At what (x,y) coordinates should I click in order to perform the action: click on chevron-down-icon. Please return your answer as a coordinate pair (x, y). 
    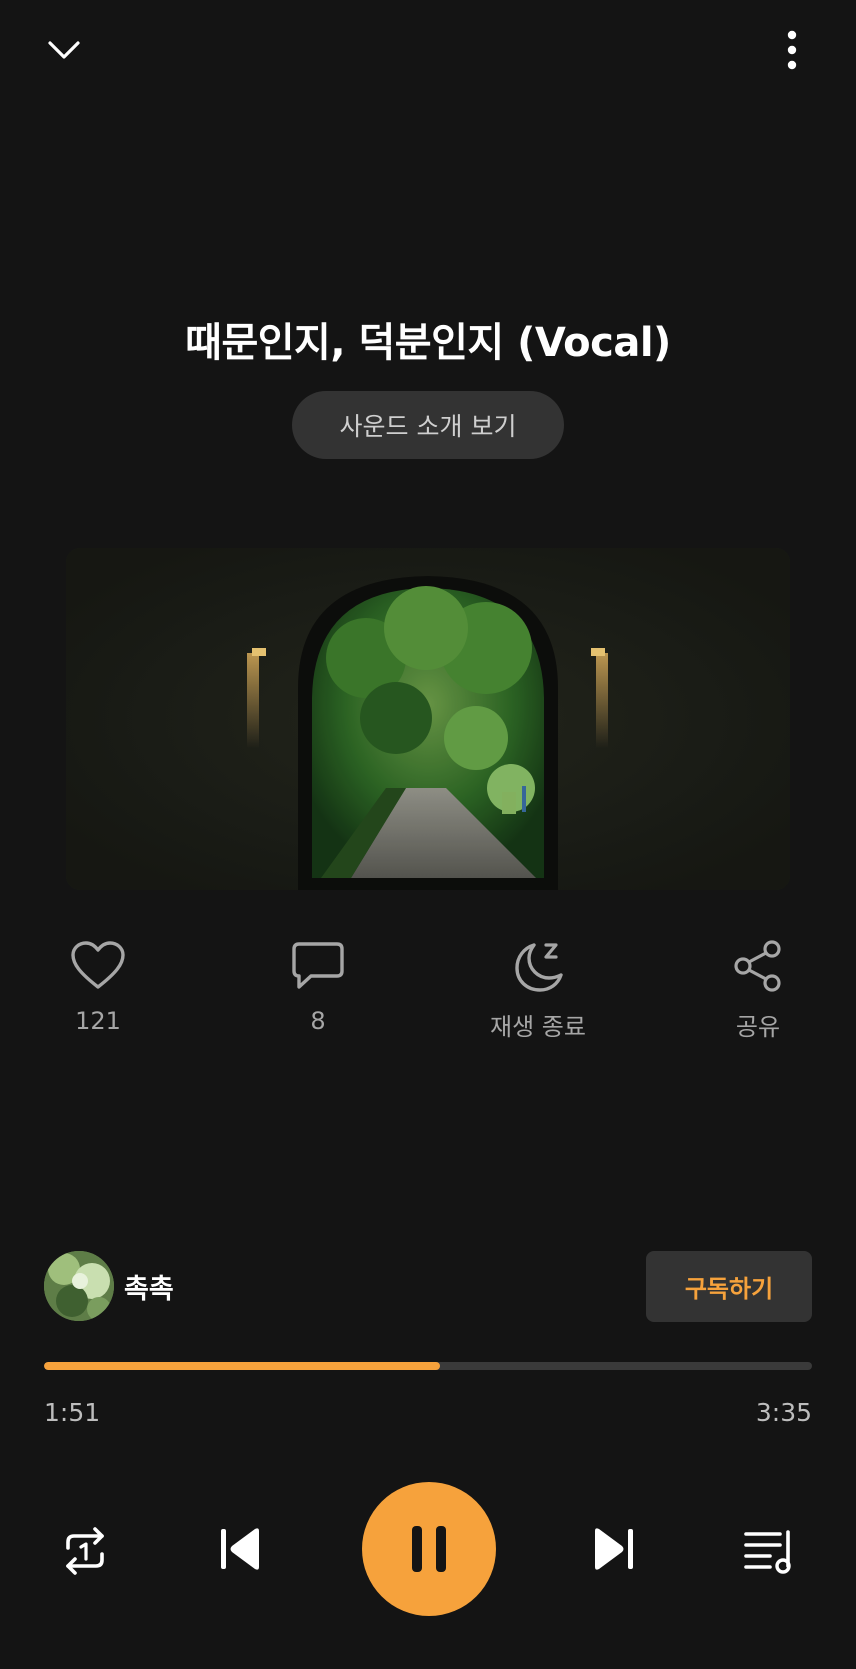
    Looking at the image, I should click on (64, 50).